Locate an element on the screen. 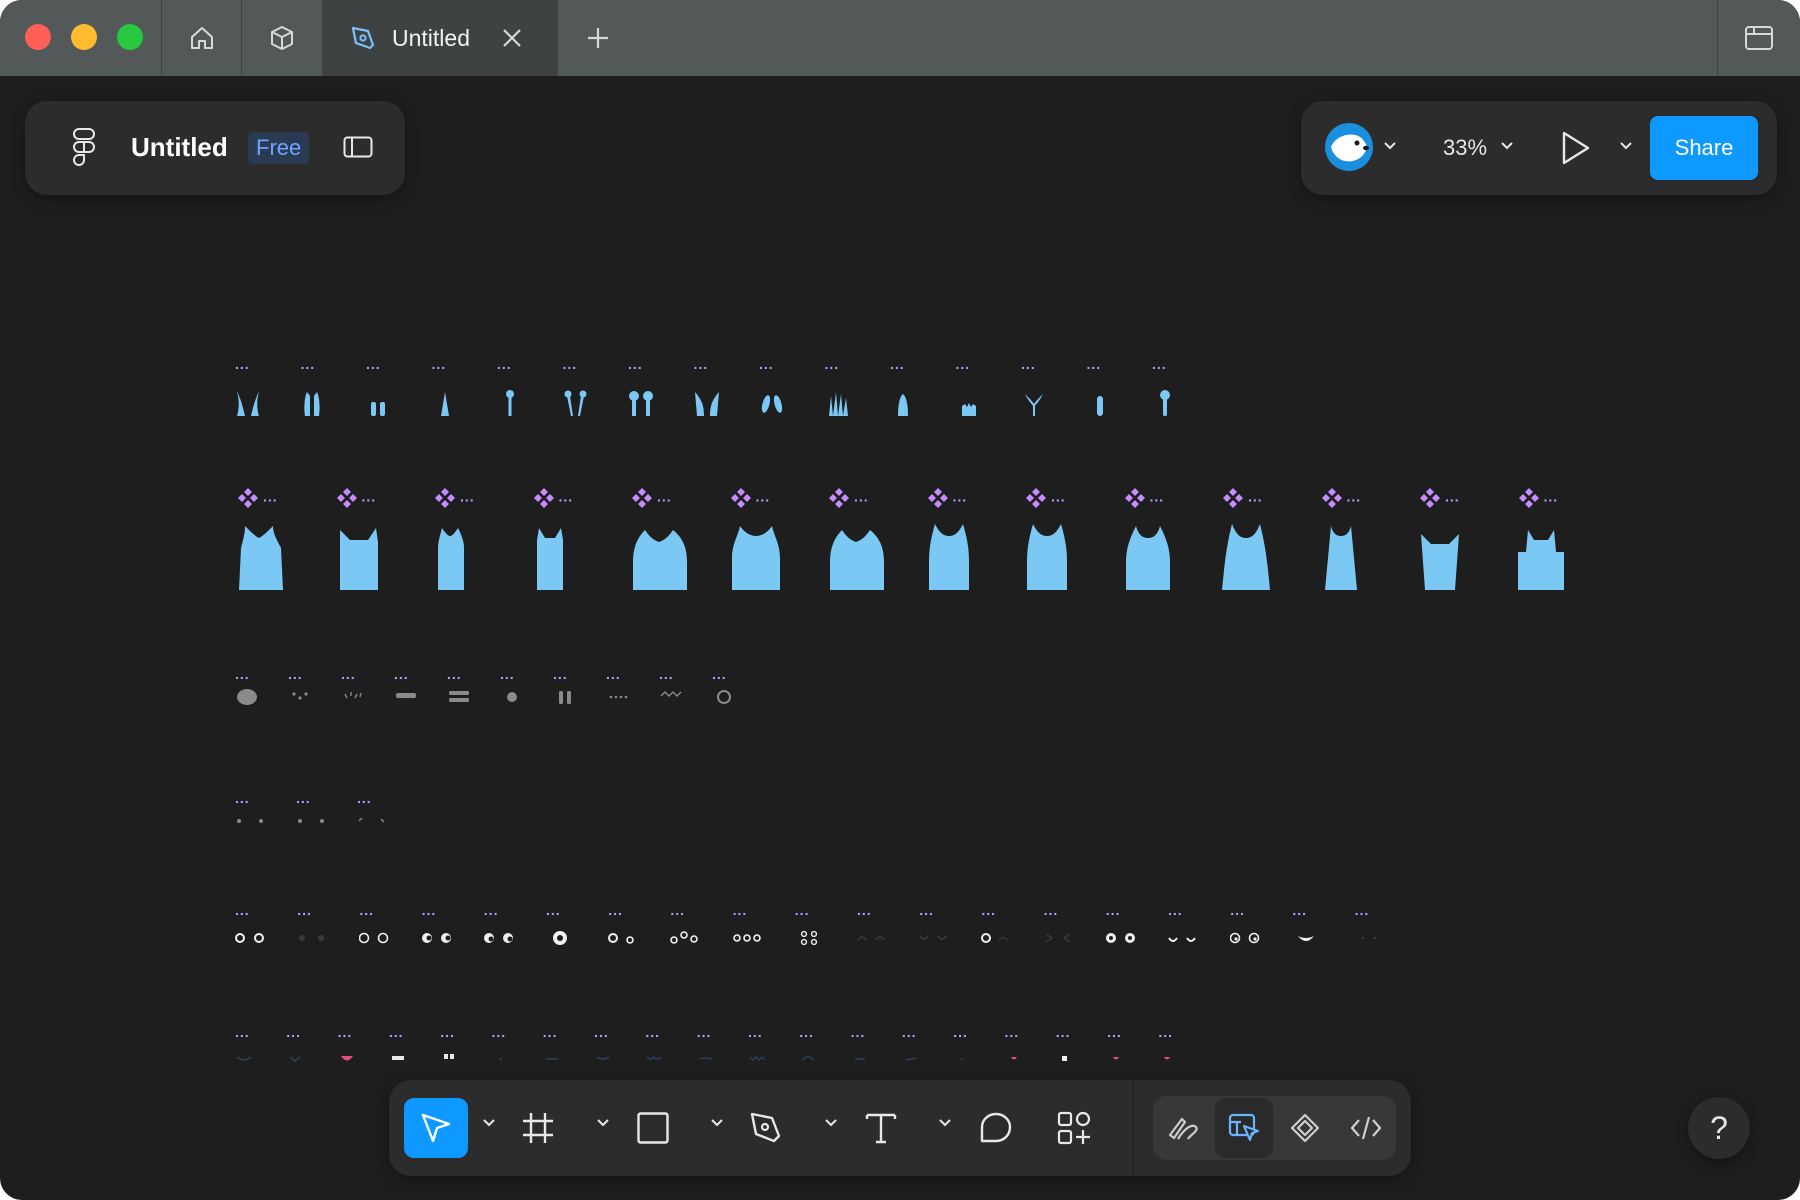 This screenshot has height=1200, width=1800. actions-tool-button is located at coordinates (1074, 1128).